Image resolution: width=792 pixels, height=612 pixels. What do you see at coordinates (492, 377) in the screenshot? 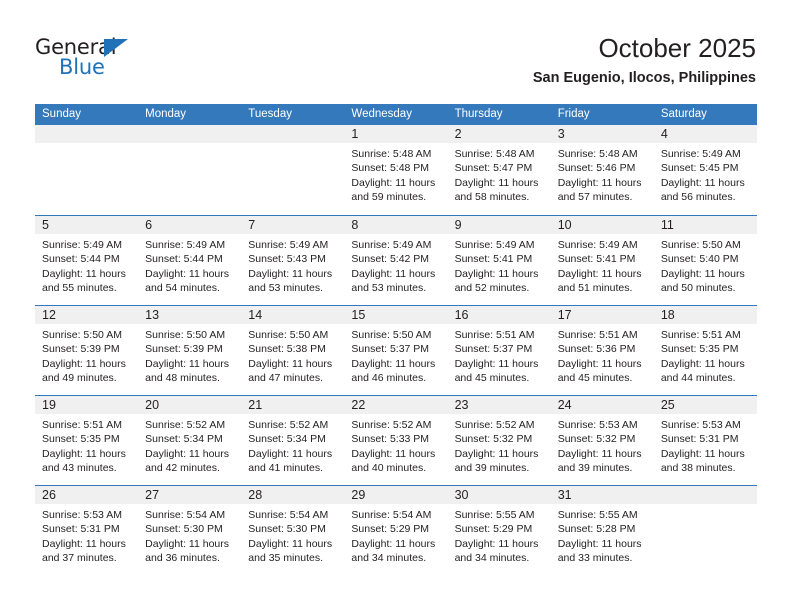
I see `day-info-line: and 45 minutes.` at bounding box center [492, 377].